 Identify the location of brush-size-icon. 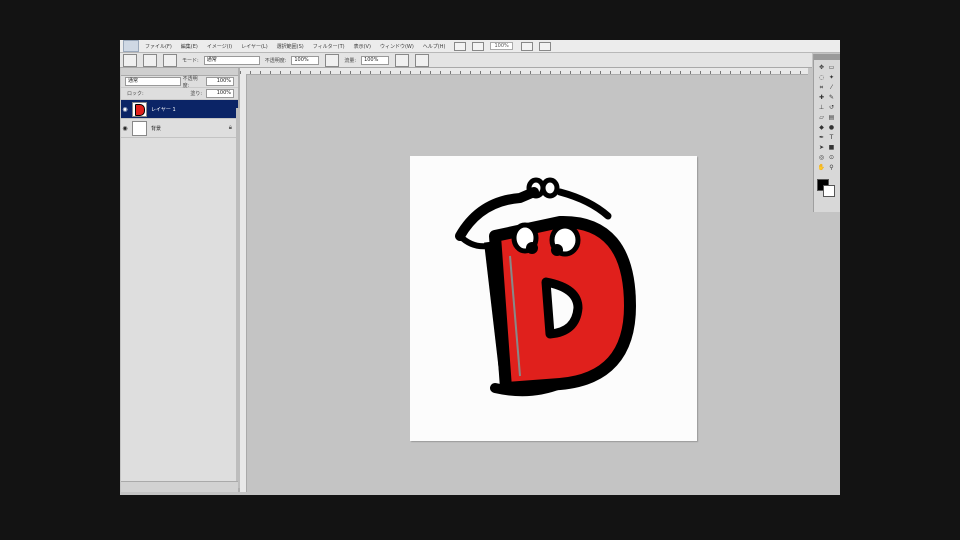
(150, 60).